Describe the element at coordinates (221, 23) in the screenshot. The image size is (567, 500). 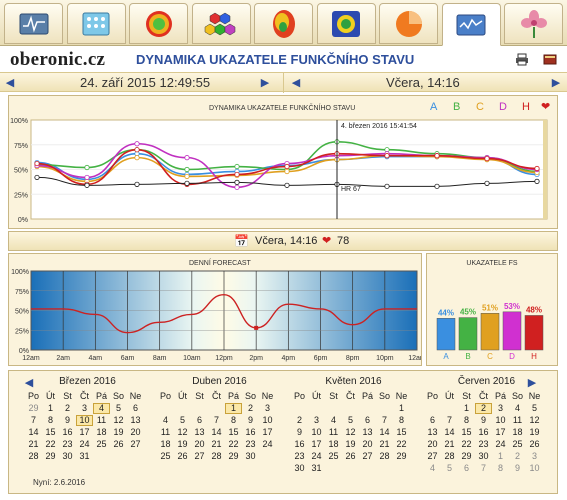
I see `tab-hexagons` at that location.